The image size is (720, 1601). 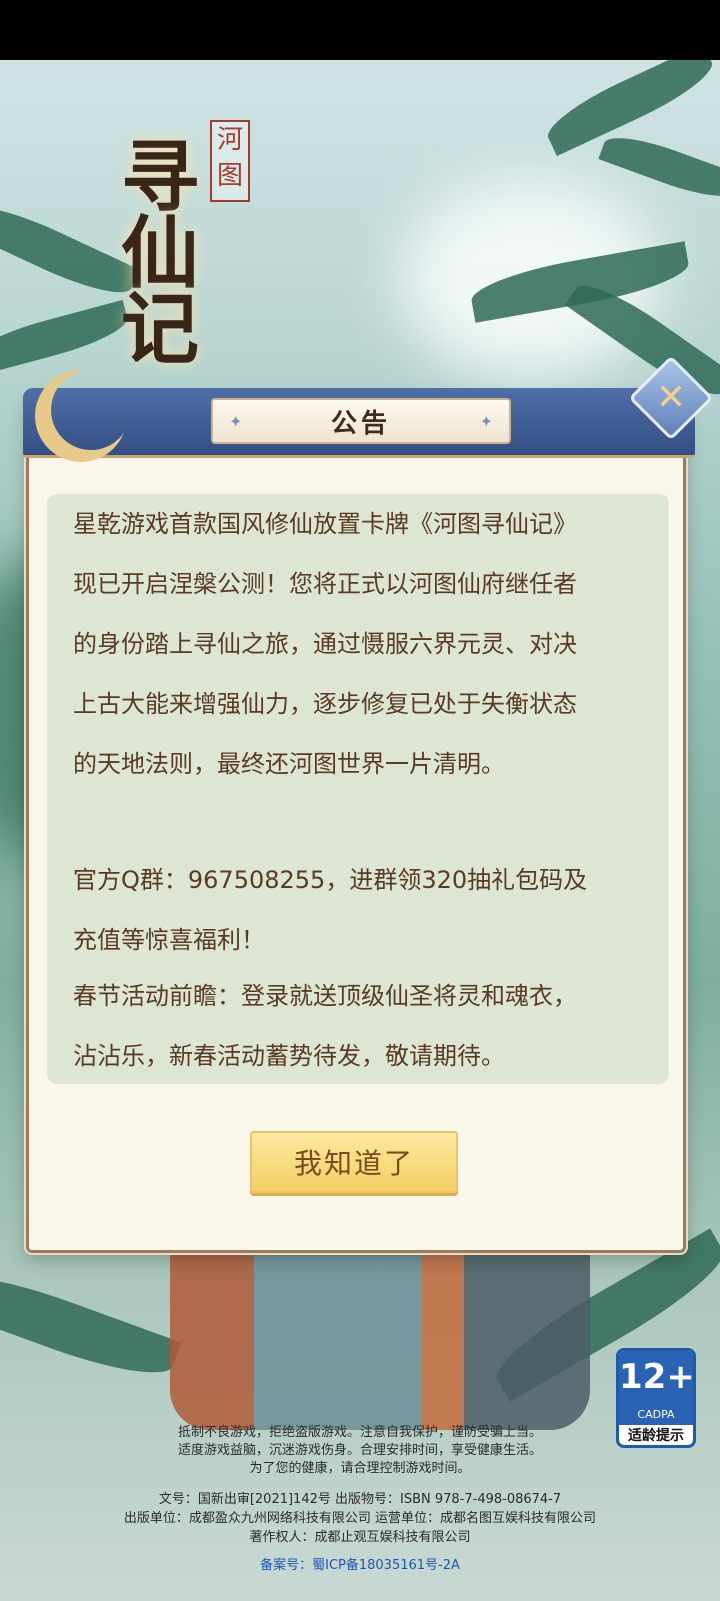 What do you see at coordinates (325, 996) in the screenshot?
I see `announcement-line: 春节活动前瞻：登录就送顶级仙圣将灵和魂衣，` at bounding box center [325, 996].